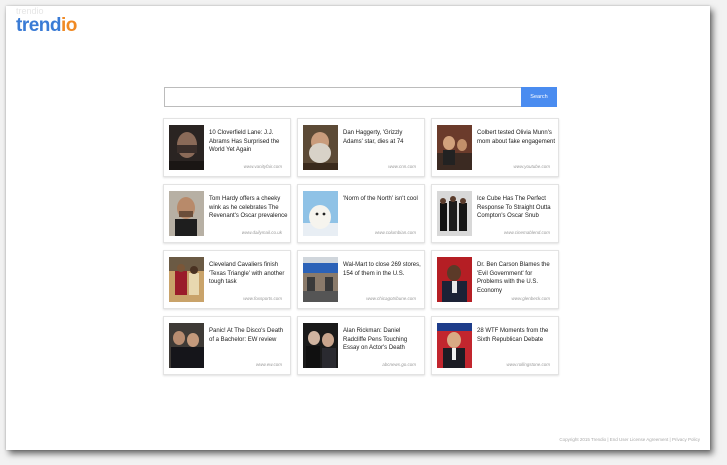 The width and height of the screenshot is (727, 465). What do you see at coordinates (531, 166) in the screenshot?
I see `article-source: www.youtube.com` at bounding box center [531, 166].